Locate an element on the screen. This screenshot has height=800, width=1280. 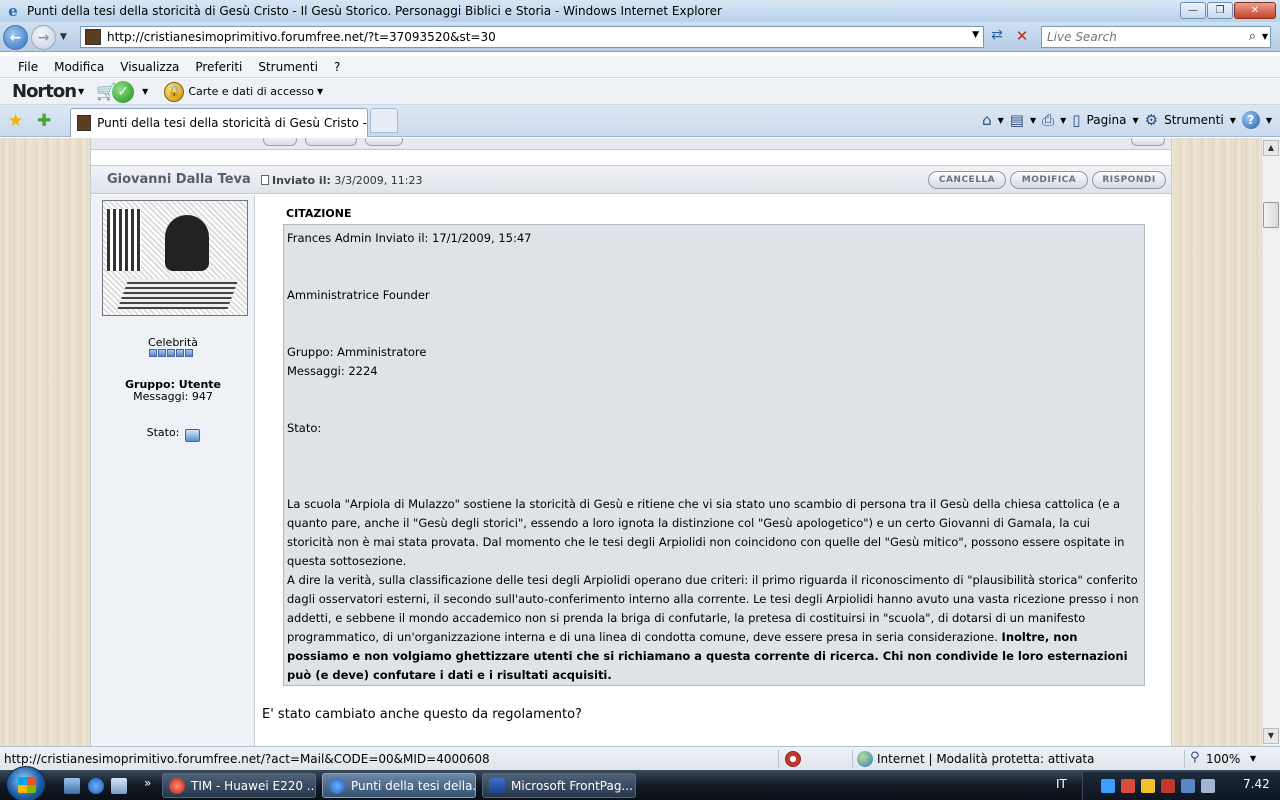
show-desktop-icon is located at coordinates (72, 786).